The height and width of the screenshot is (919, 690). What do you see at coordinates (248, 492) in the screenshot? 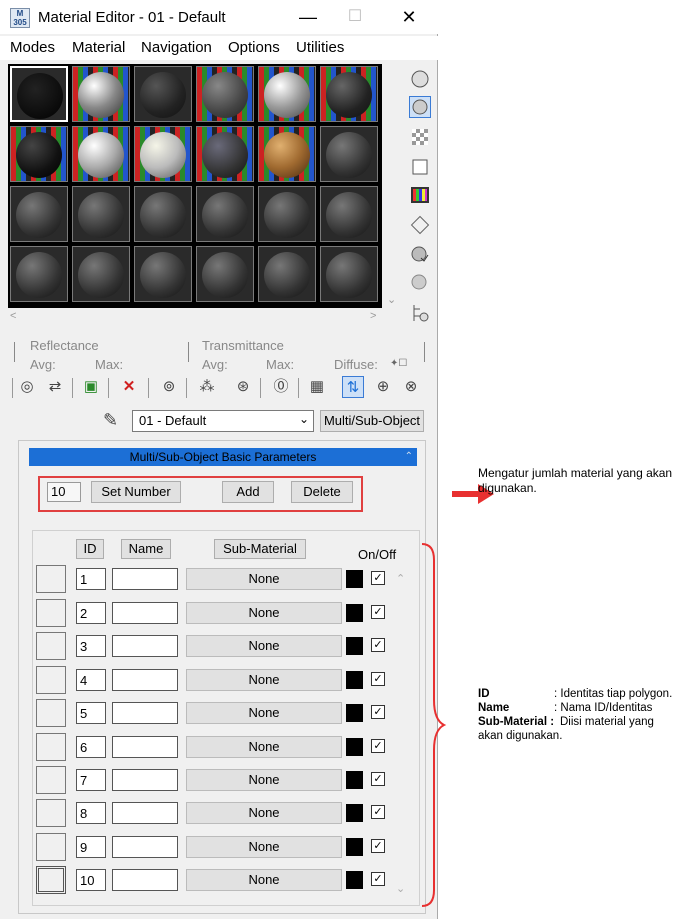
I see `add-button: Add` at bounding box center [248, 492].